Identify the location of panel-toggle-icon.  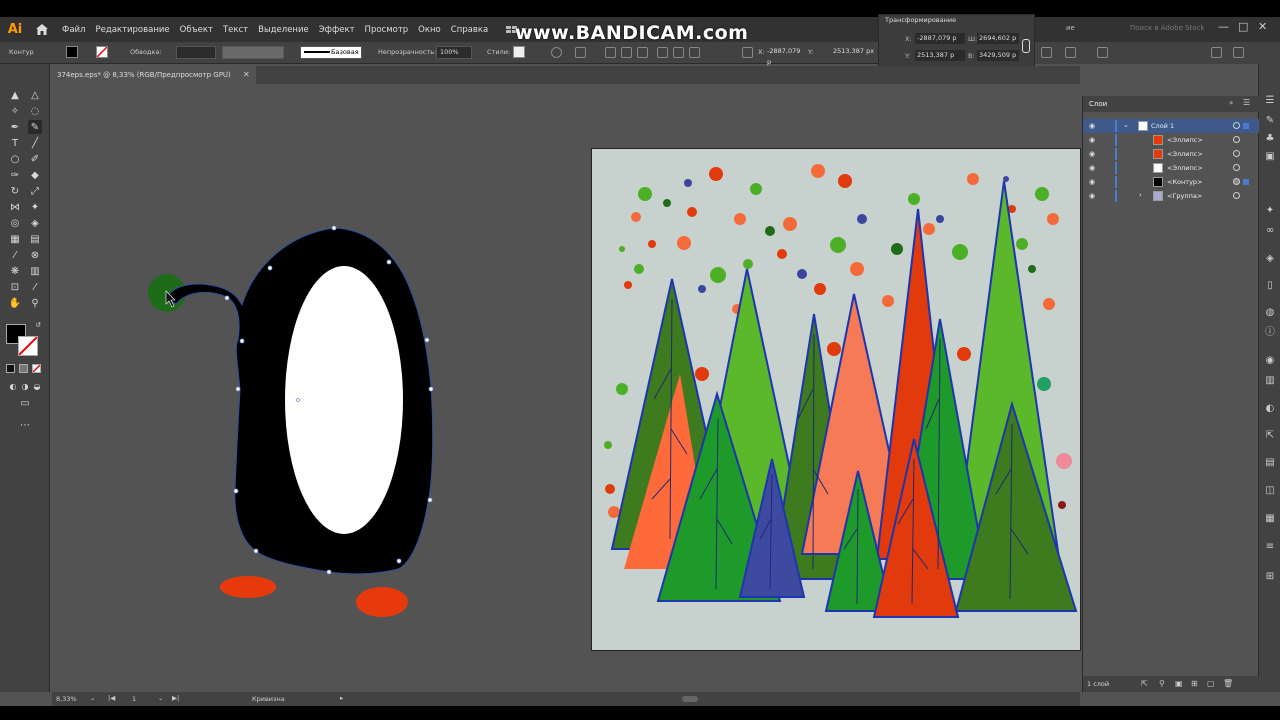
(1216, 52).